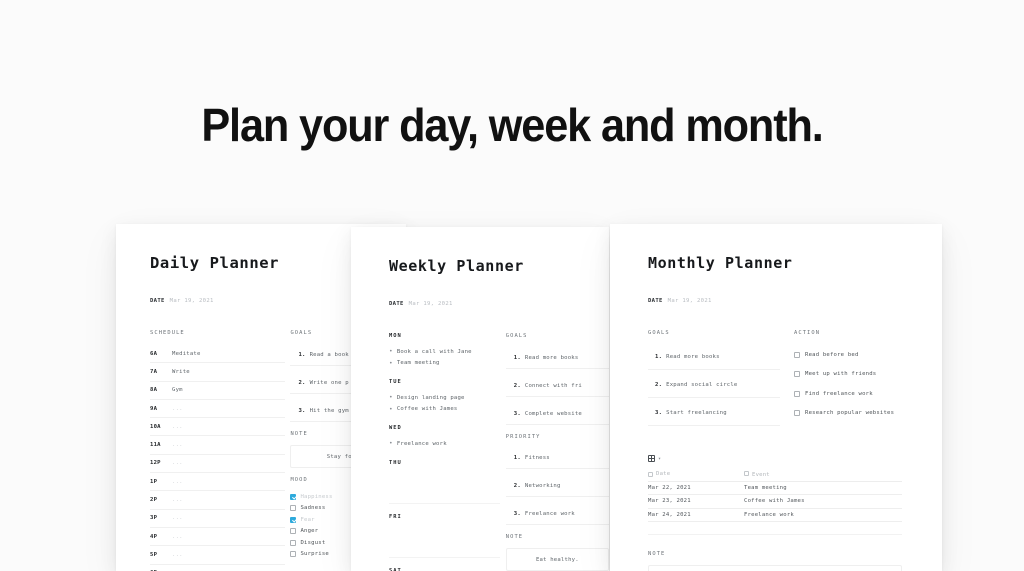 This screenshot has height=571, width=1024. I want to click on weekly-goal-item: 3. Complete website, so click(557, 414).